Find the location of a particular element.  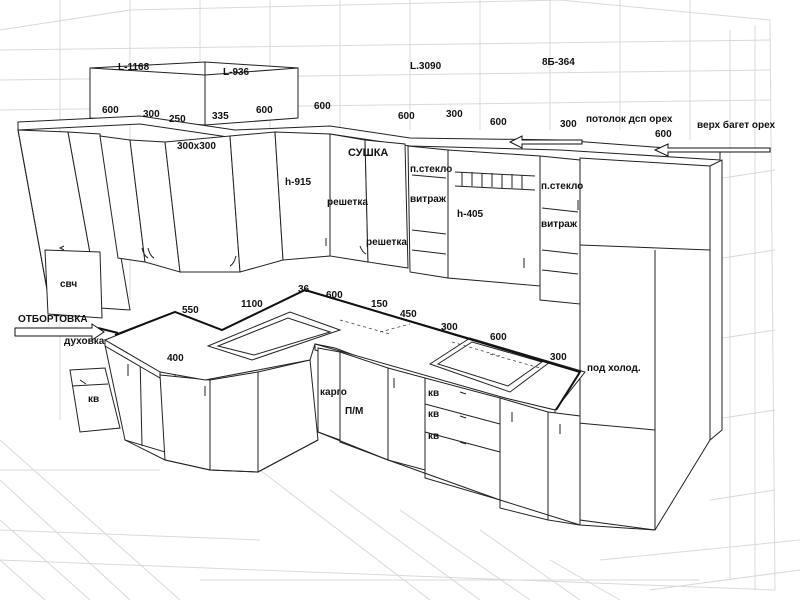

label-kv-2: кв is located at coordinates (434, 393).